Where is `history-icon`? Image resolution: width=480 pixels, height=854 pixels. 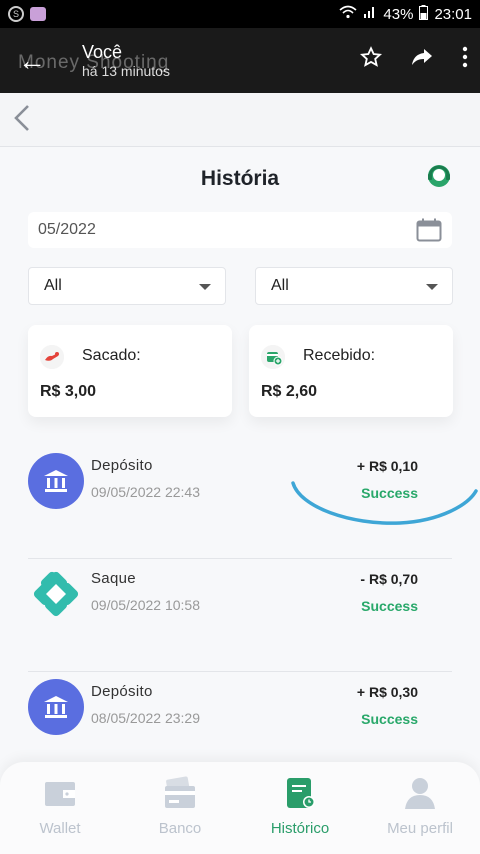 history-icon is located at coordinates (301, 793).